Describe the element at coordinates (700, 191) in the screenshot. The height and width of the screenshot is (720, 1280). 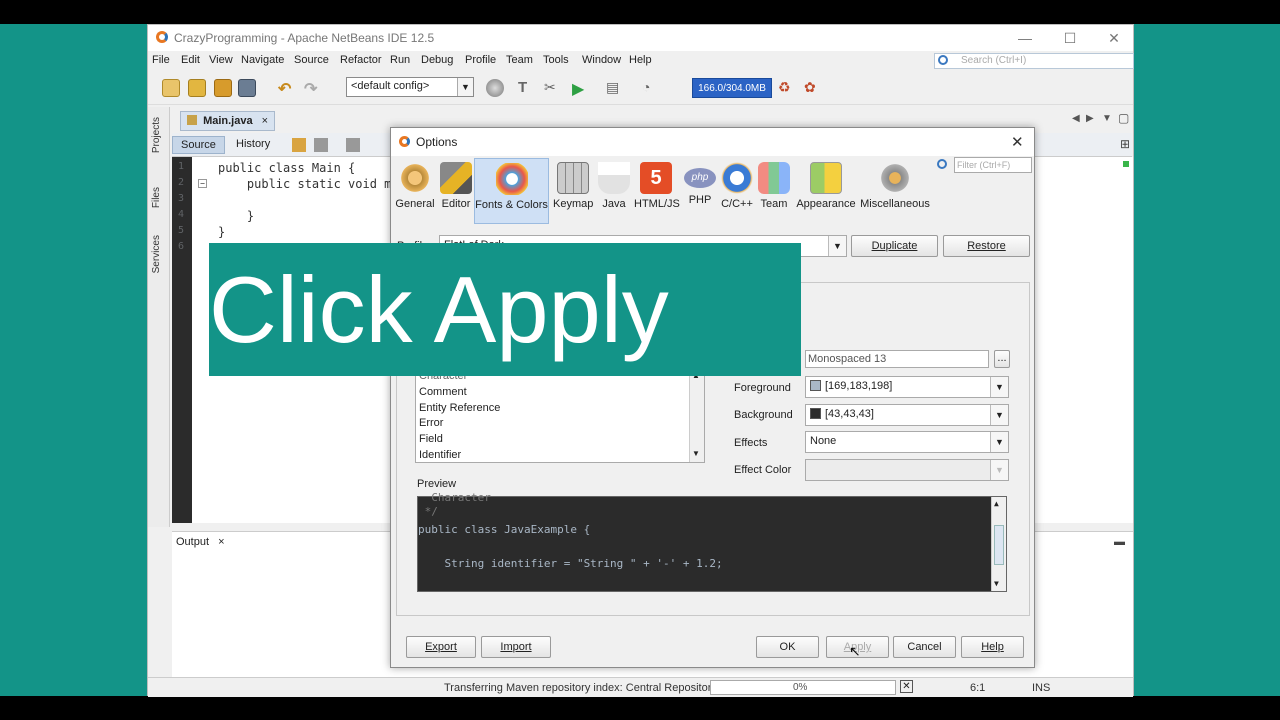
I see `category-php: php PHP` at that location.